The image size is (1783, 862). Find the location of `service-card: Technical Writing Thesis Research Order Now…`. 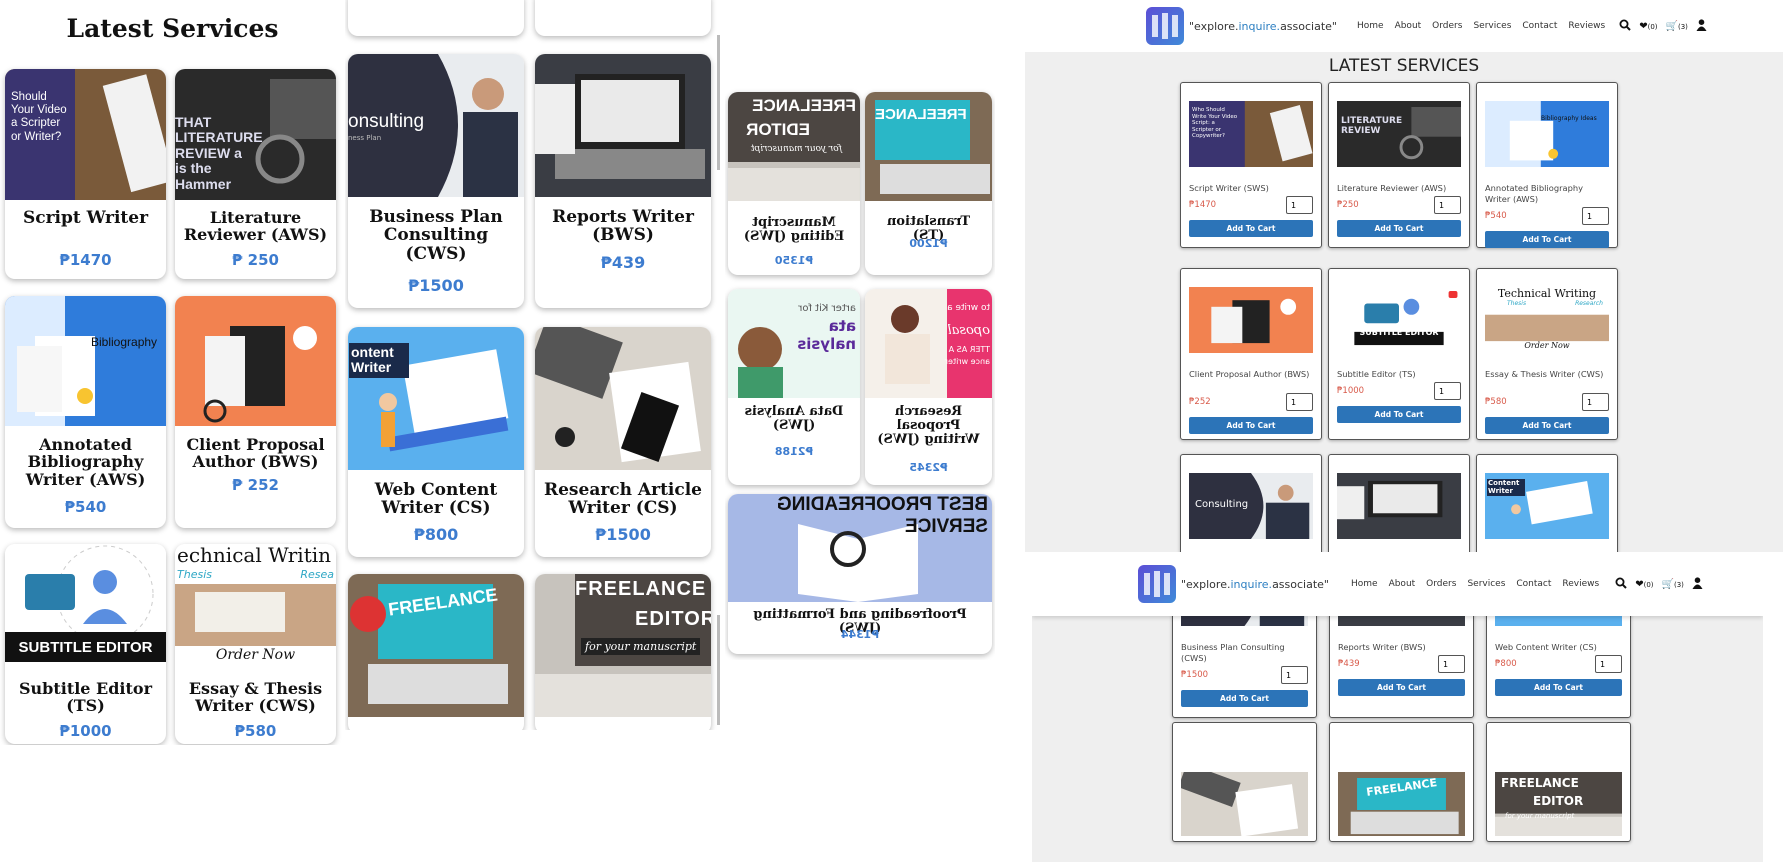

service-card: Technical Writing Thesis Research Order Now… is located at coordinates (1547, 354).